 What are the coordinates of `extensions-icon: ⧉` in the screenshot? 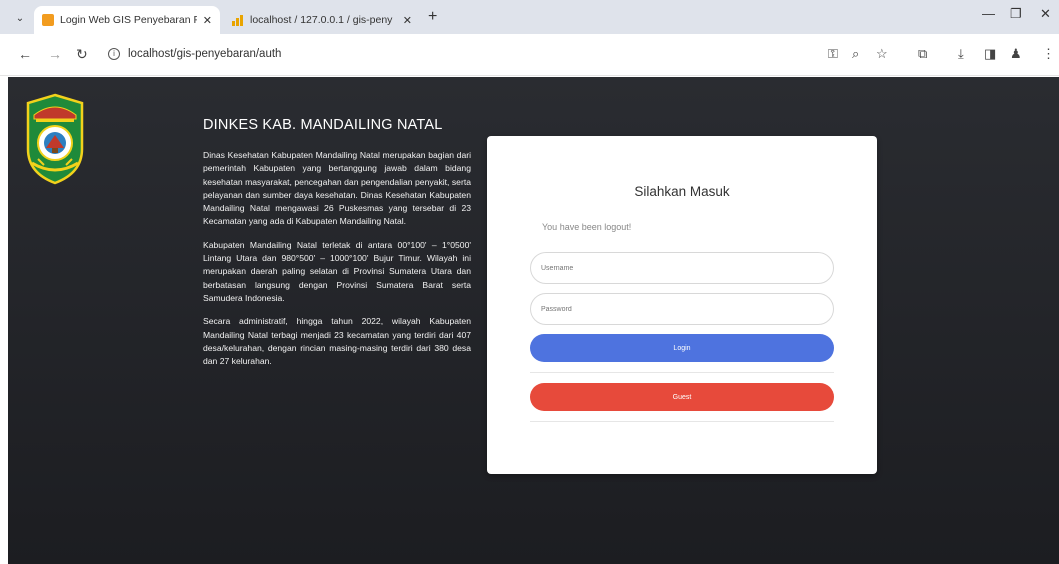 It's located at (922, 54).